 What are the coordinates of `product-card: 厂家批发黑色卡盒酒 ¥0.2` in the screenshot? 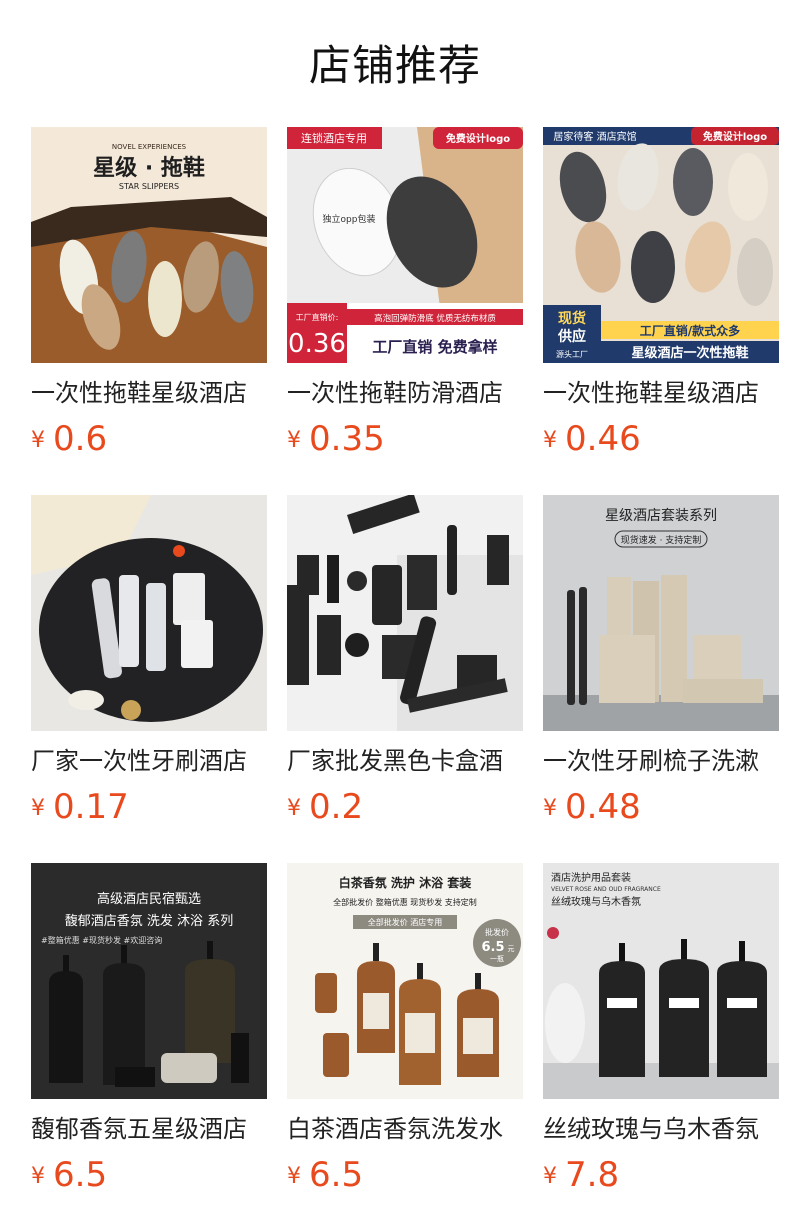 It's located at (405, 679).